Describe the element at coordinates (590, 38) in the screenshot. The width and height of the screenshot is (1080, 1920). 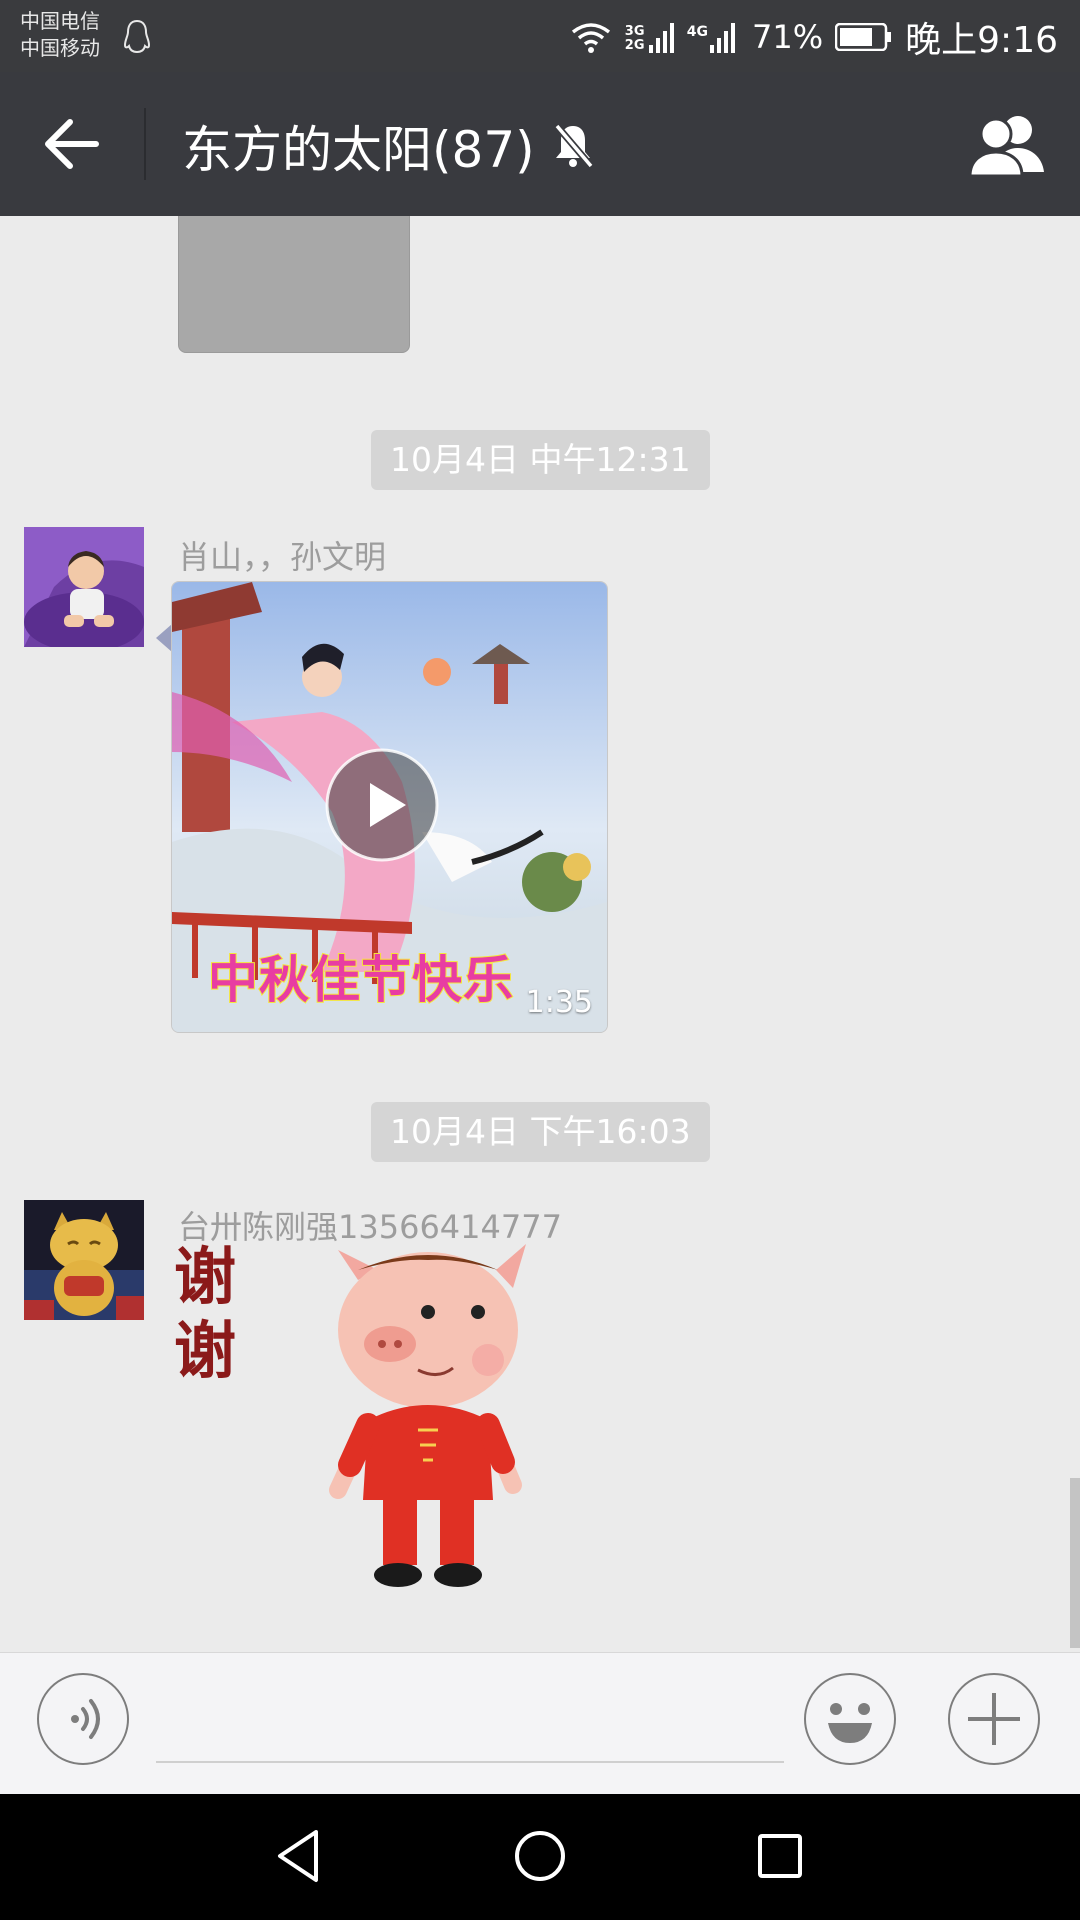
I see `wifi-icon` at that location.